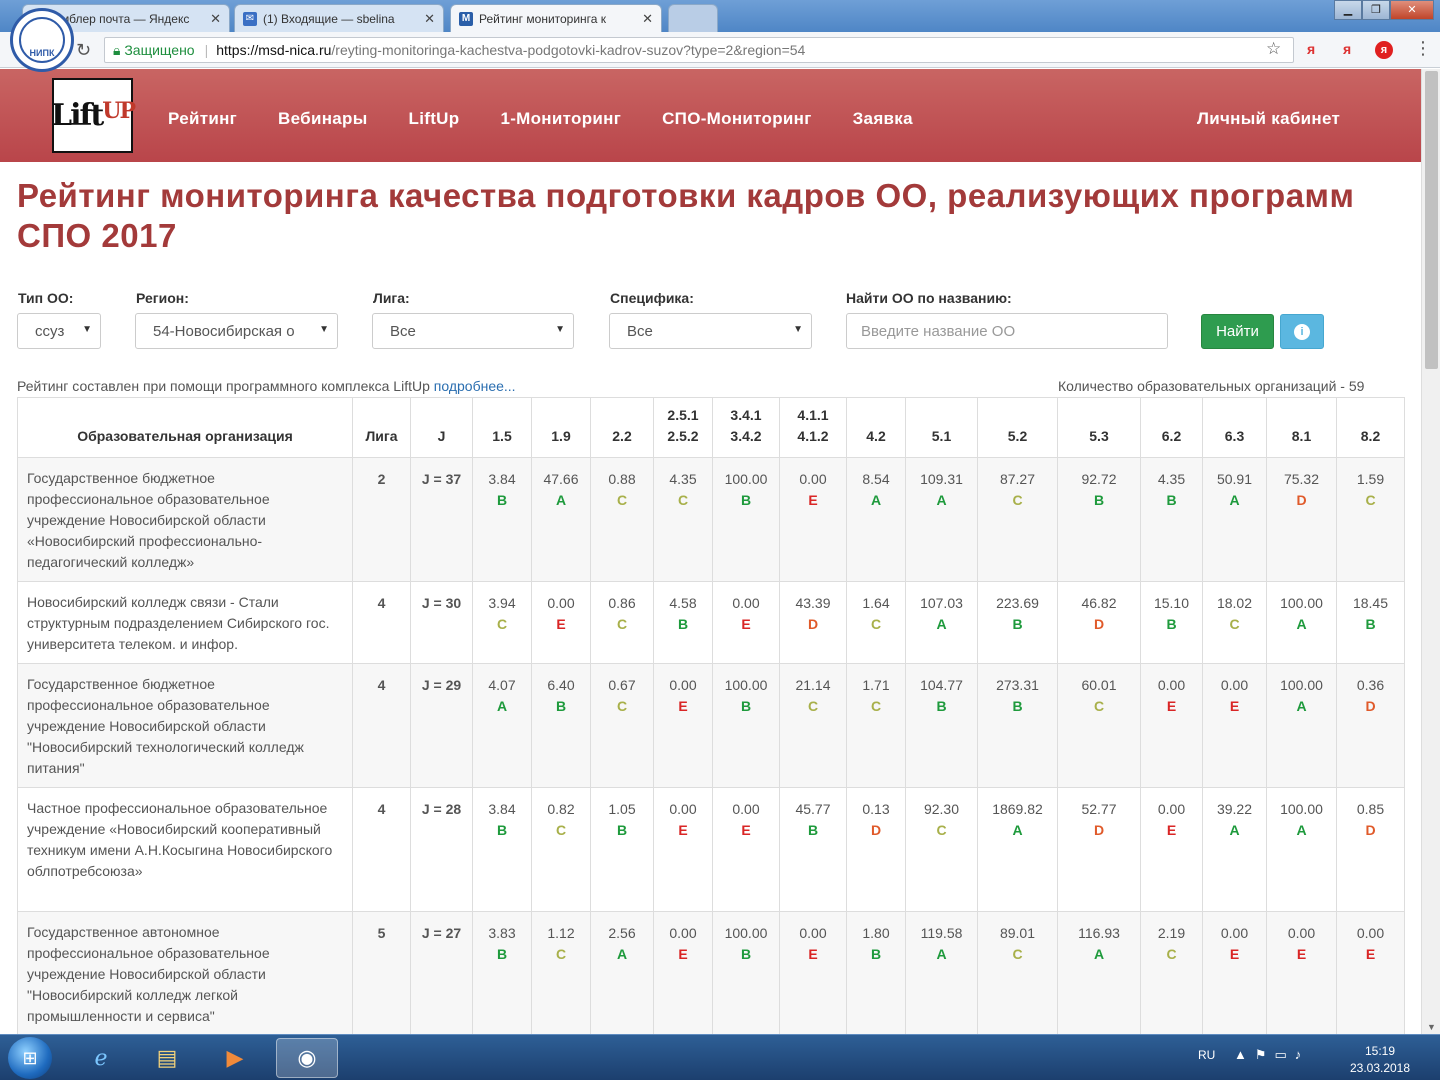  Describe the element at coordinates (622, 622) in the screenshot. I see `indicator-cell: 0.86 C` at that location.